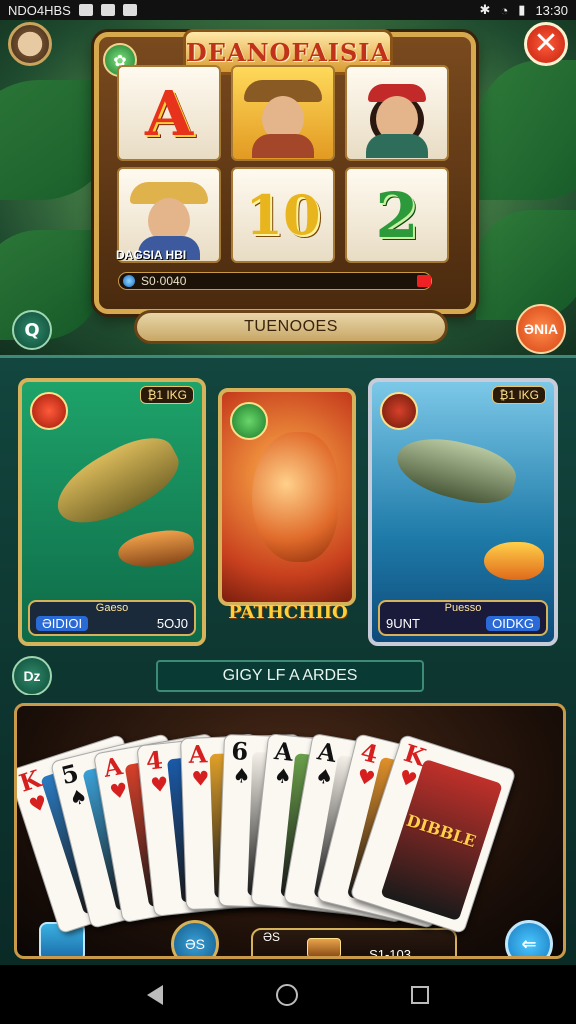 This screenshot has width=576, height=1024. I want to click on reel-symbol-text: A, so click(169, 113).